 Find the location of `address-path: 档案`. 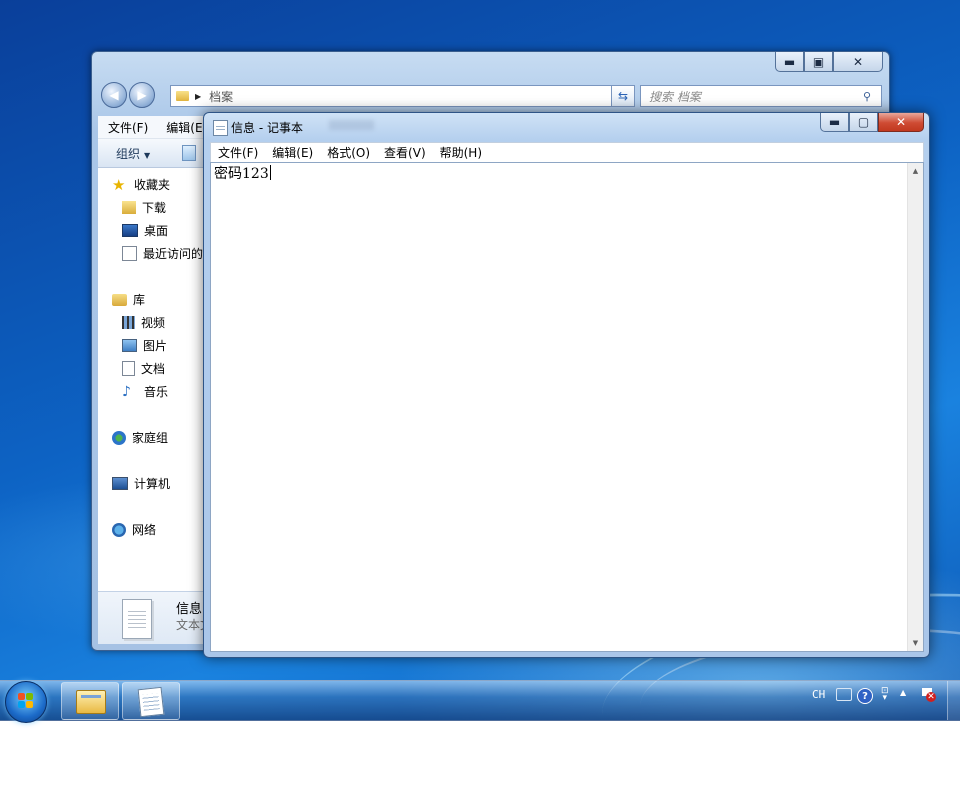

address-path: 档案 is located at coordinates (413, 96).